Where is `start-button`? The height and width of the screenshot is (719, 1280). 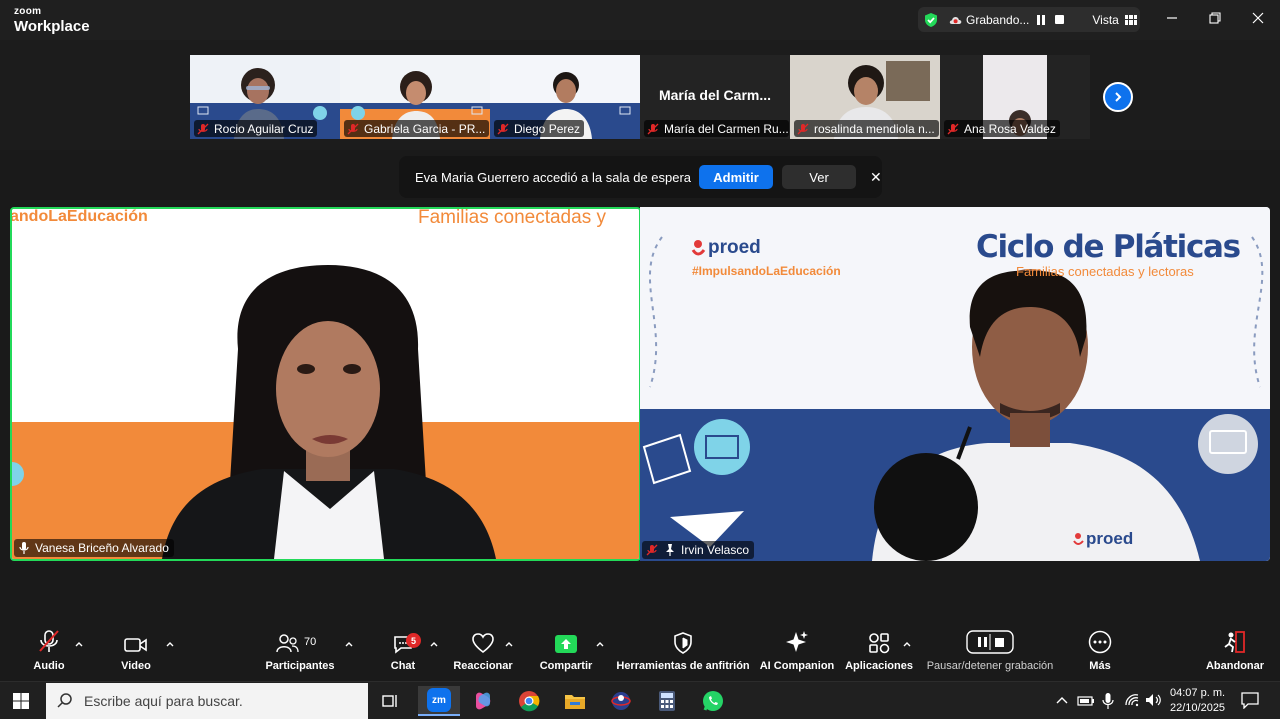 start-button is located at coordinates (21, 701).